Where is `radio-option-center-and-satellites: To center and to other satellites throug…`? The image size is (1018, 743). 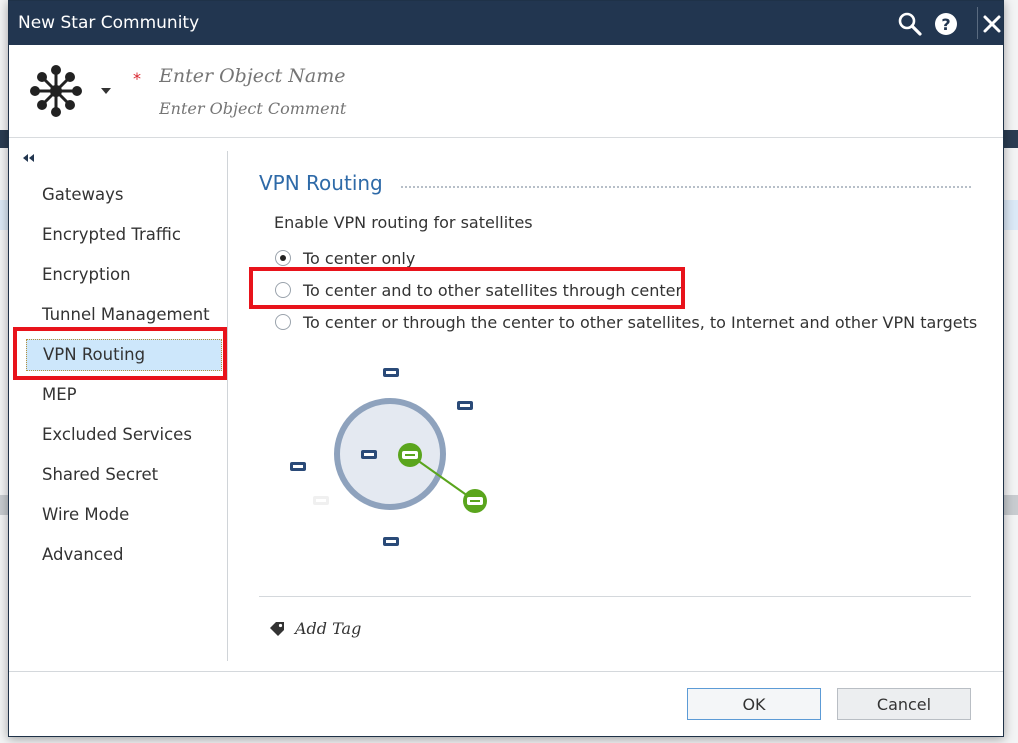 radio-option-center-and-satellites: To center and to other satellites throug… is located at coordinates (478, 290).